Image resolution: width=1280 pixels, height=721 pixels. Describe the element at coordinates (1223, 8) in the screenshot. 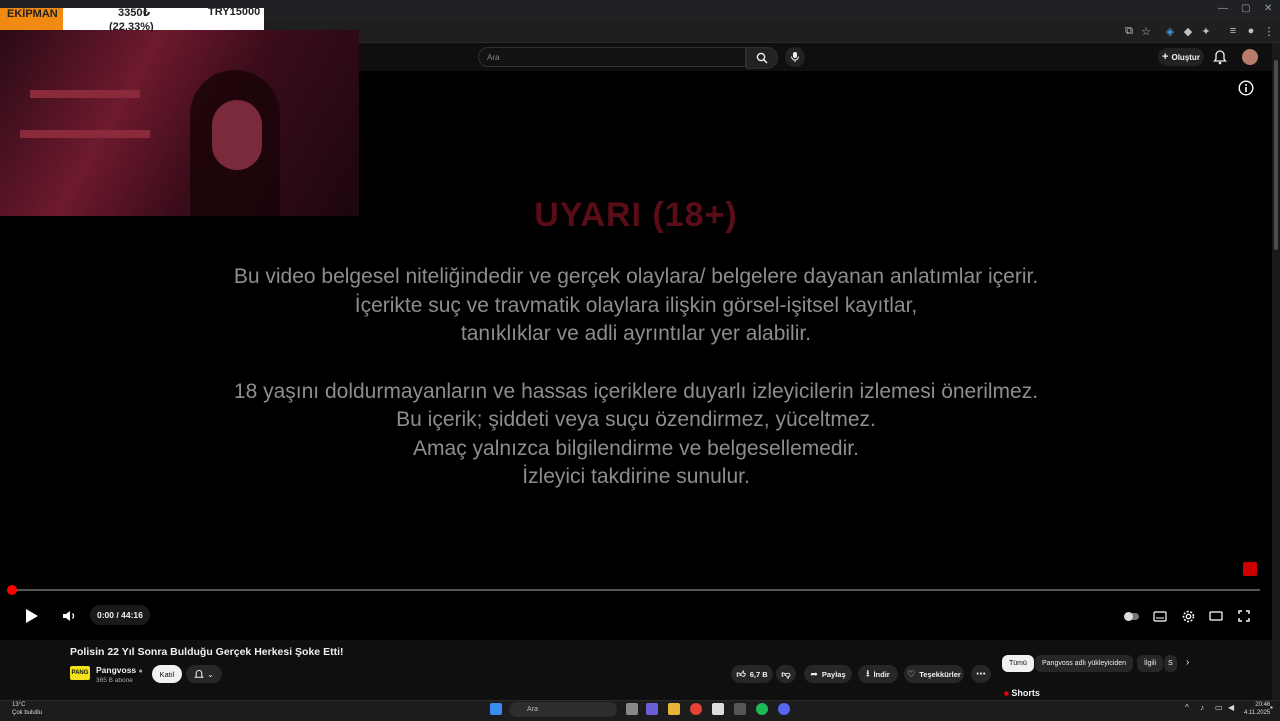

I see `minimize-button: —` at that location.